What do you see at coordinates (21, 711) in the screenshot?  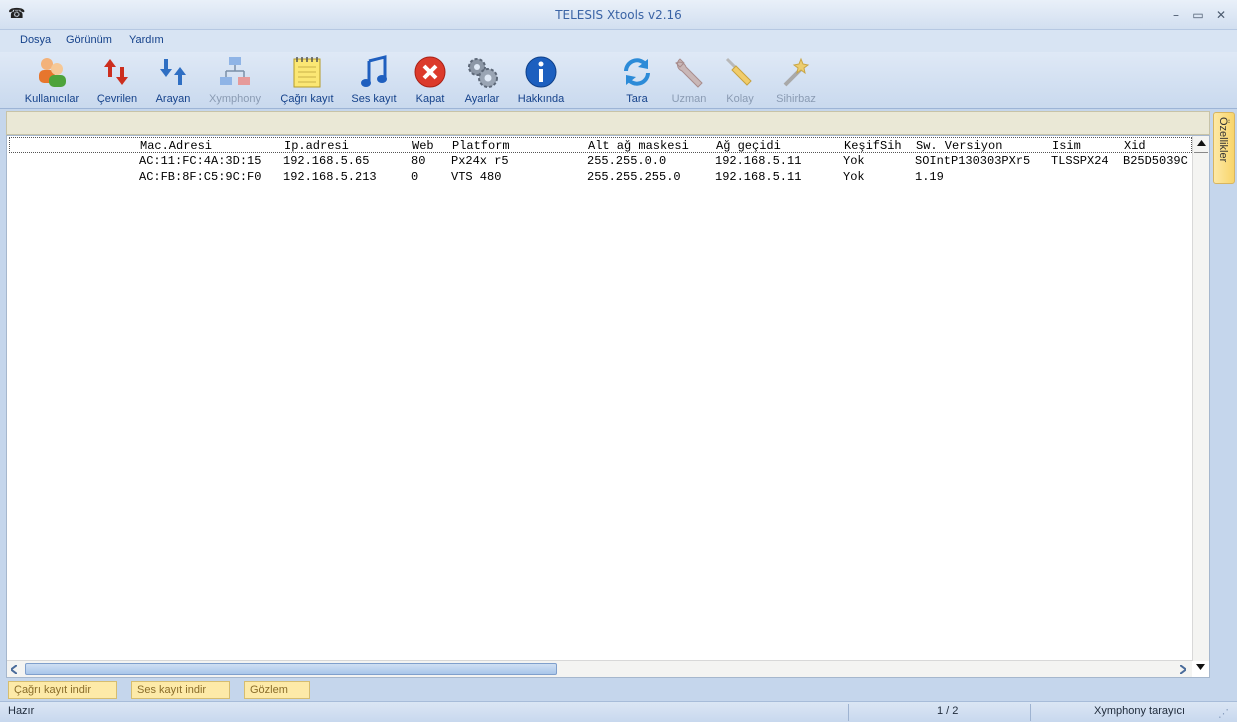 I see `status-text: Hazır` at bounding box center [21, 711].